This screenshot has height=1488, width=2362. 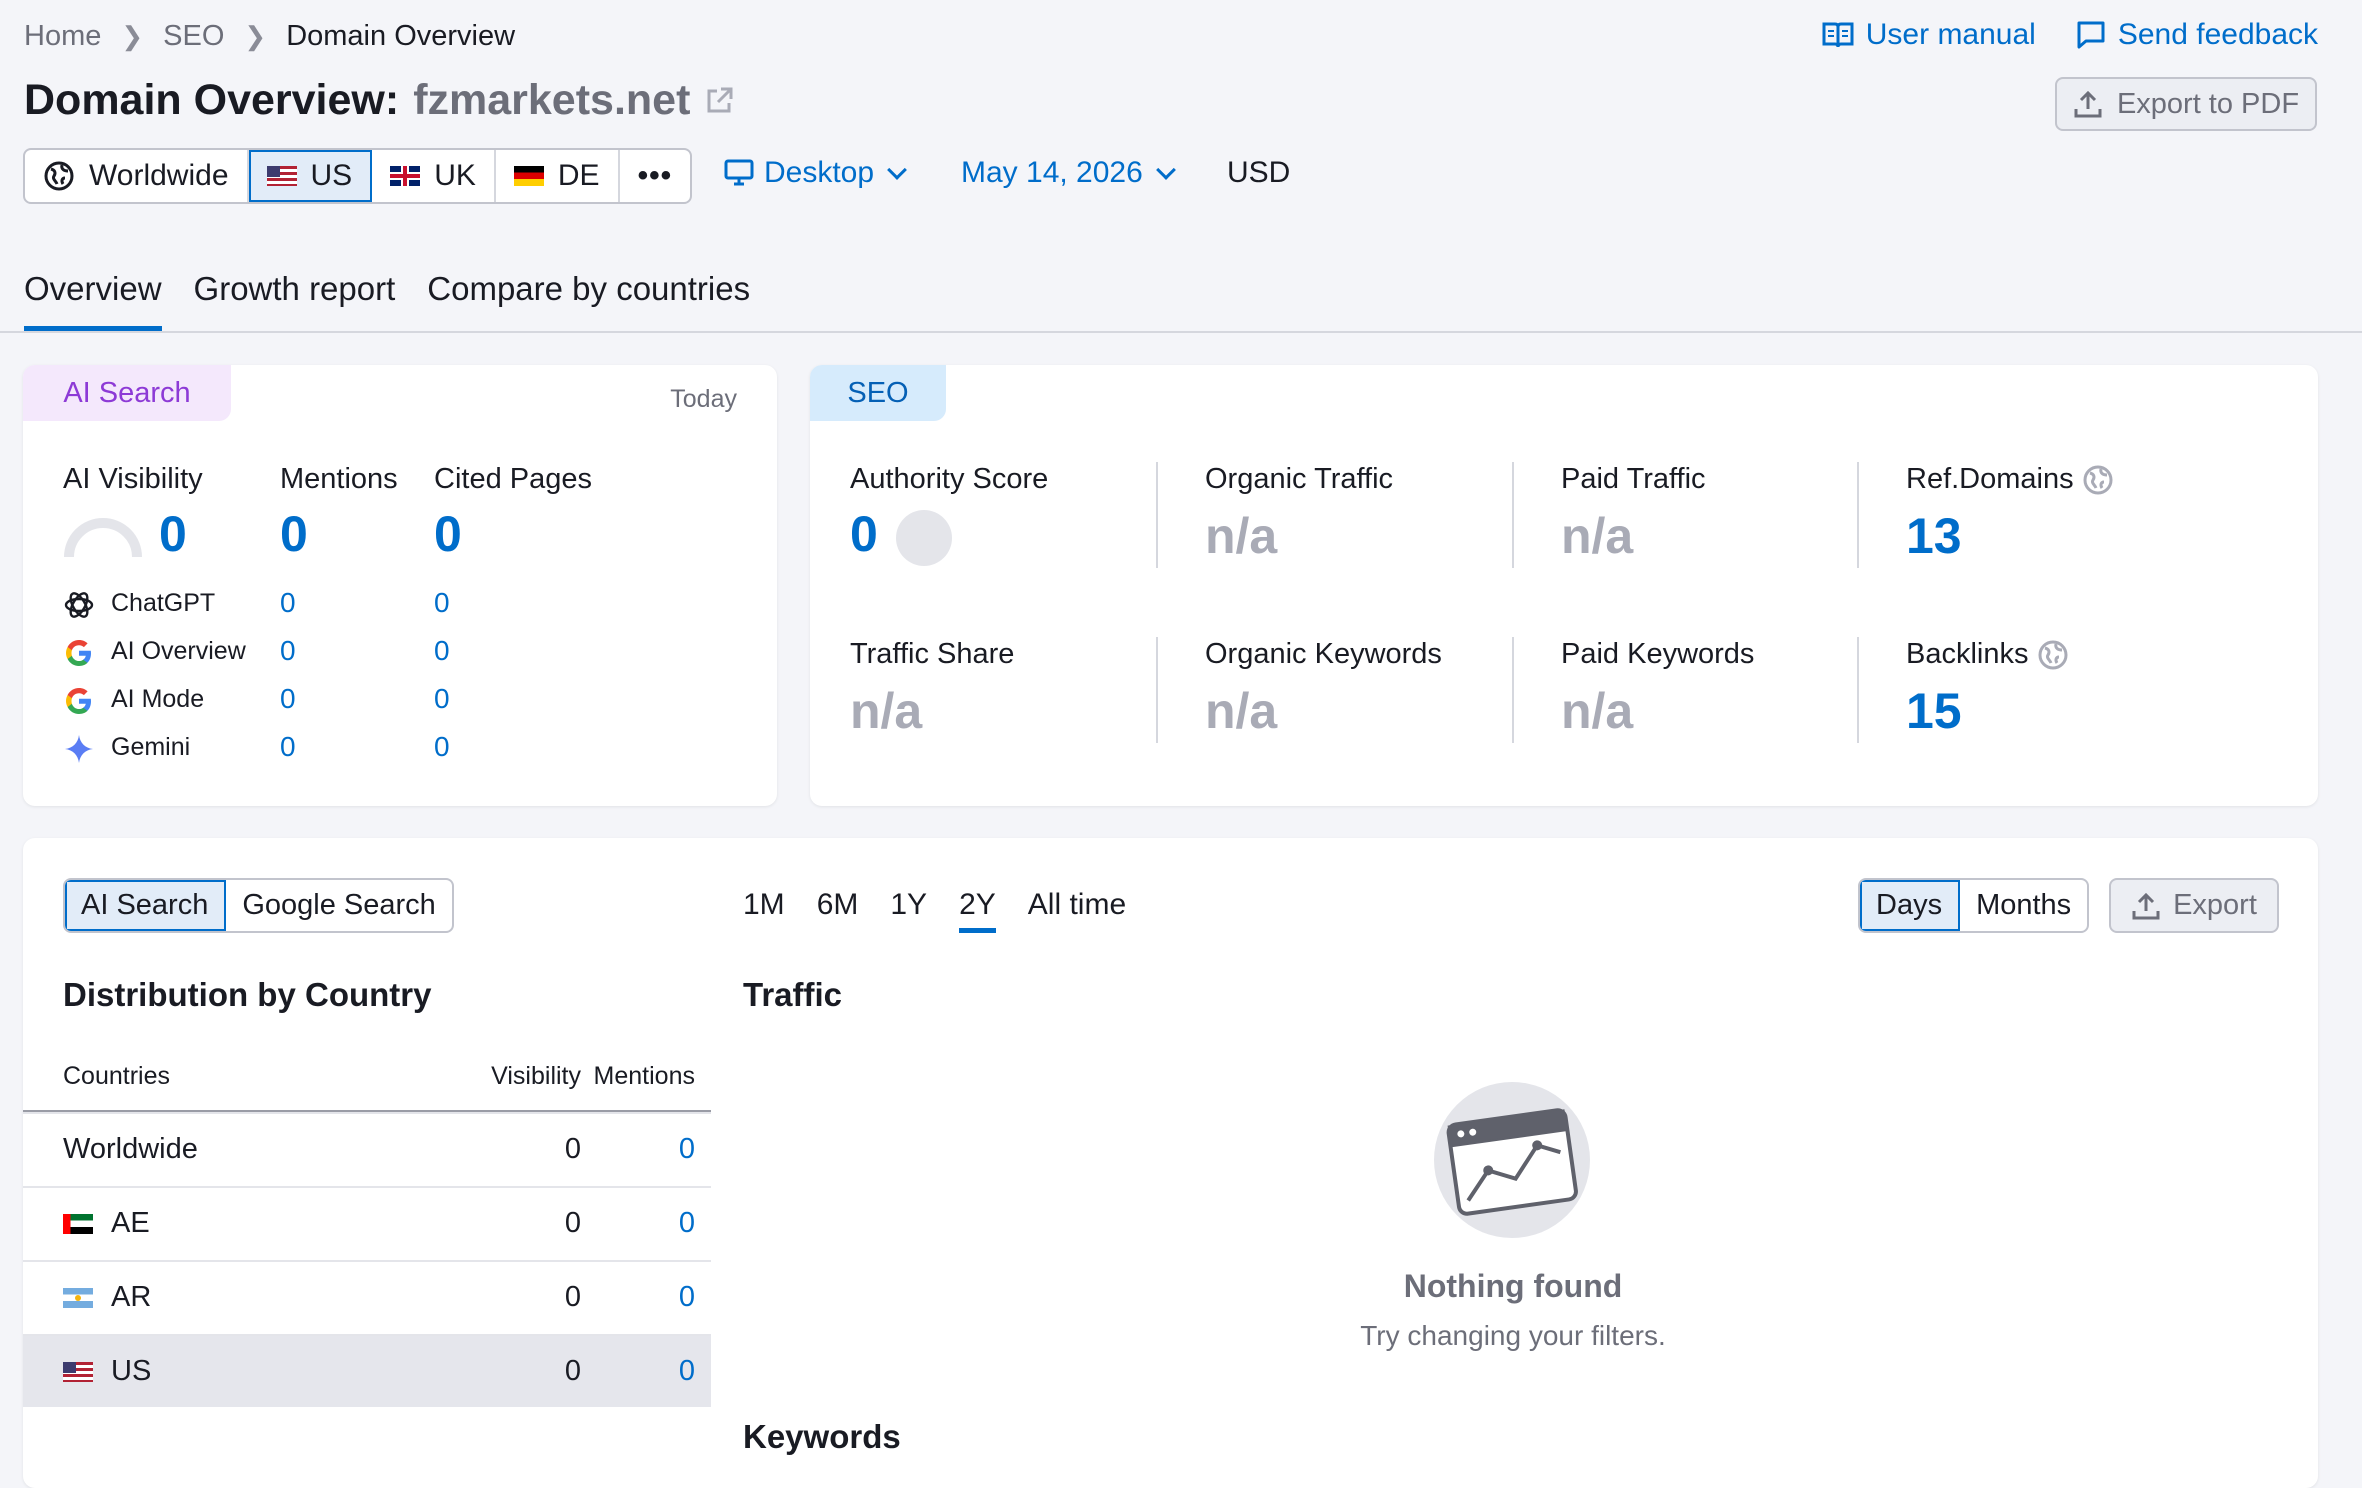 I want to click on mentions-total: 0, so click(x=294, y=534).